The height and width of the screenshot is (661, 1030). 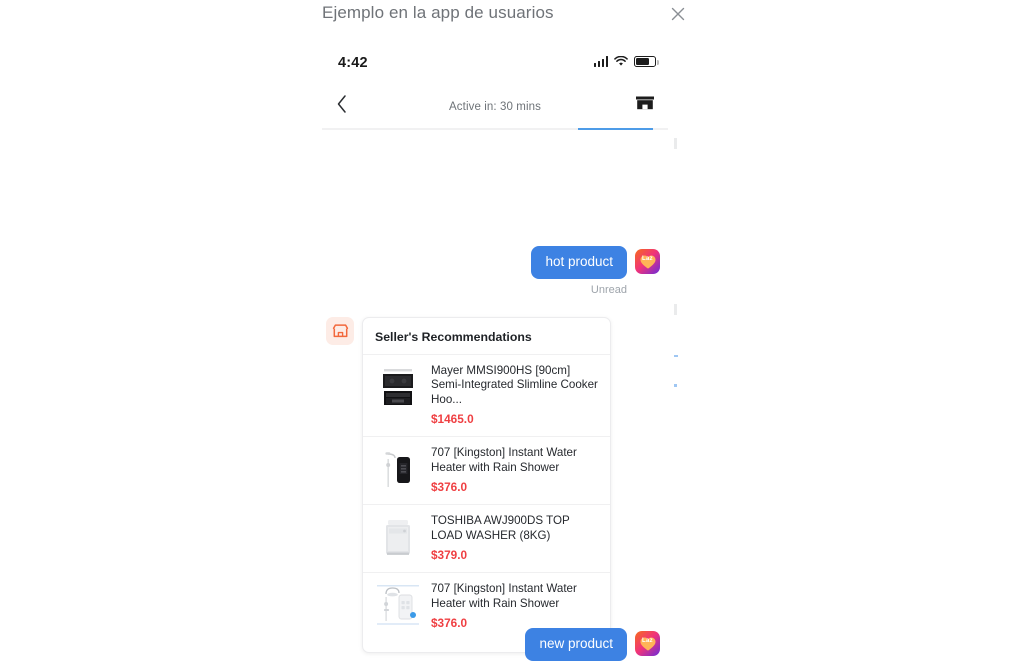 I want to click on status-icons, so click(x=626, y=61).